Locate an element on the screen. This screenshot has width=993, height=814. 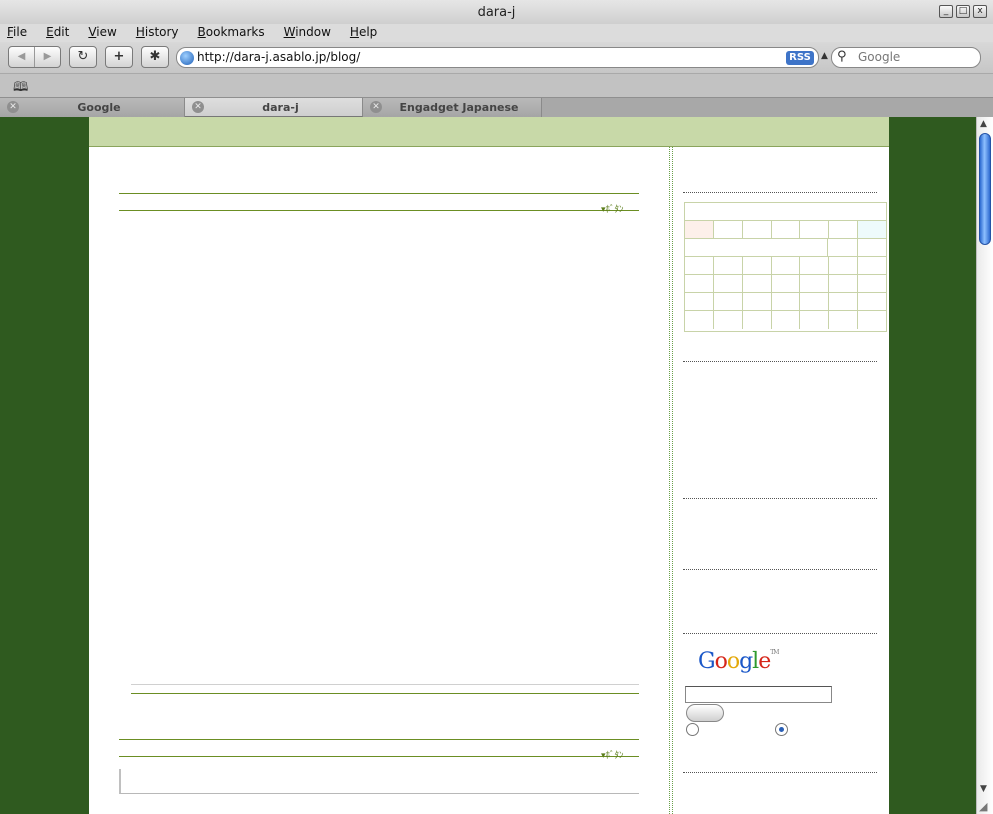
calendar-weekdays is located at coordinates (786, 230).